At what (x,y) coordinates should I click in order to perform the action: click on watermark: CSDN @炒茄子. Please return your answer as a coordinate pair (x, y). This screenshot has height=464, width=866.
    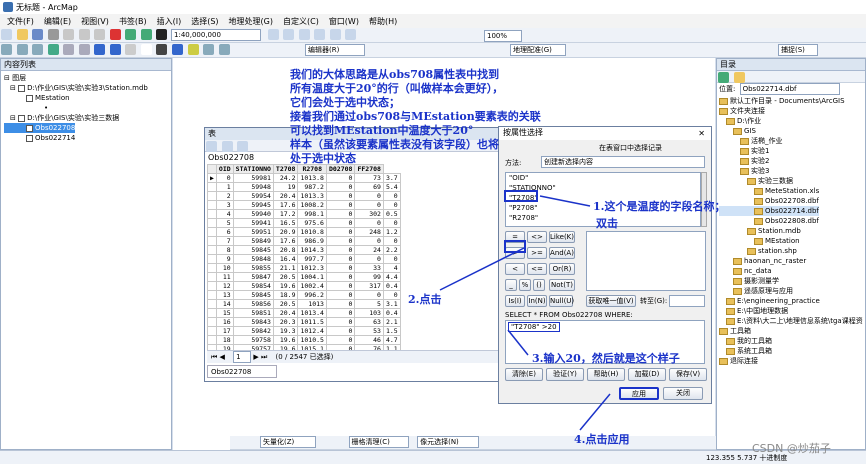
    Looking at the image, I should click on (791, 448).